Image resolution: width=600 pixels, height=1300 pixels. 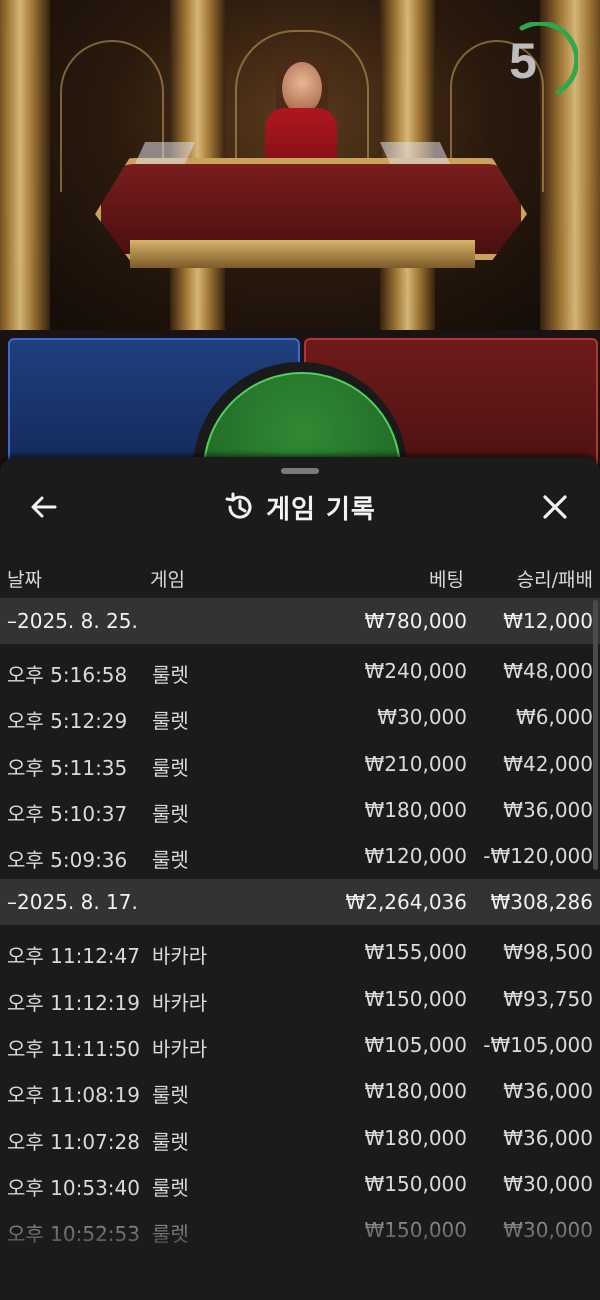 What do you see at coordinates (67, 721) in the screenshot?
I see `row-time: 오후 5:12:29` at bounding box center [67, 721].